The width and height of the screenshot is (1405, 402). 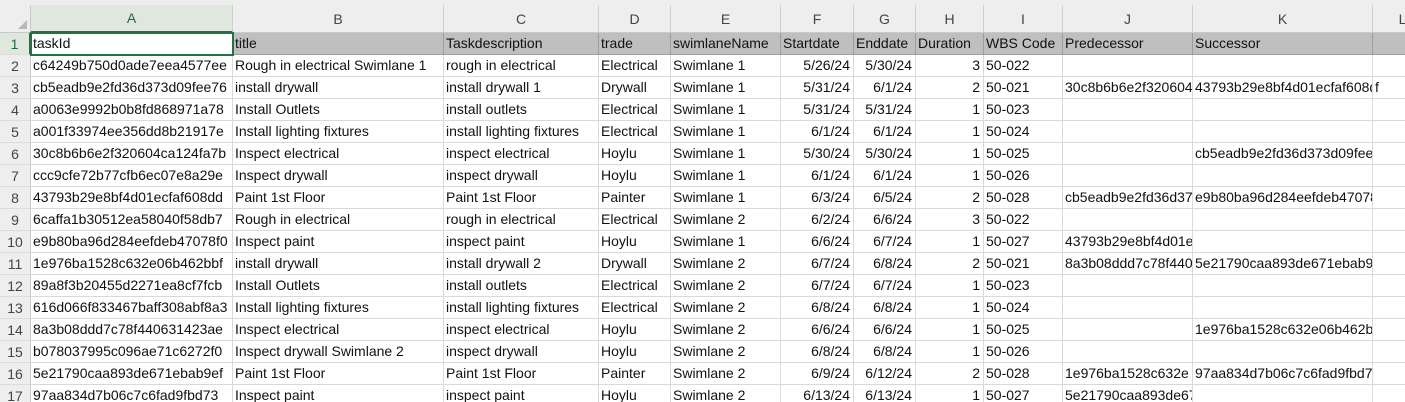 What do you see at coordinates (1283, 352) in the screenshot?
I see `cell-k15` at bounding box center [1283, 352].